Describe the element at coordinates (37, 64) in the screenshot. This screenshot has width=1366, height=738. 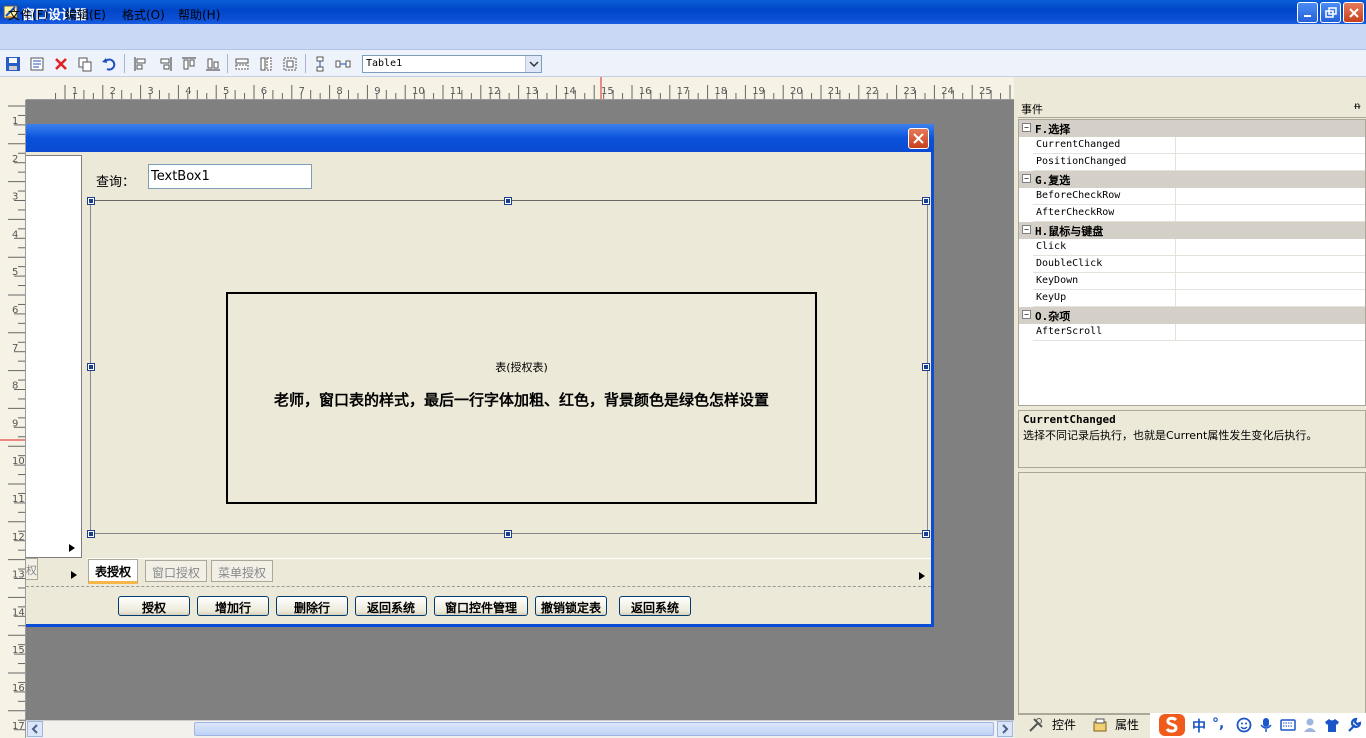
I see `properties-icon` at that location.